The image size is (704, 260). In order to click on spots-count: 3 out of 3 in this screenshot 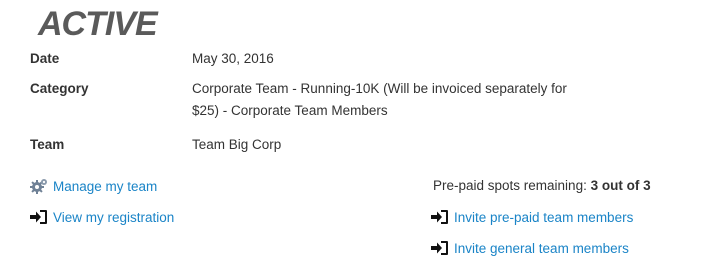, I will do `click(620, 185)`.